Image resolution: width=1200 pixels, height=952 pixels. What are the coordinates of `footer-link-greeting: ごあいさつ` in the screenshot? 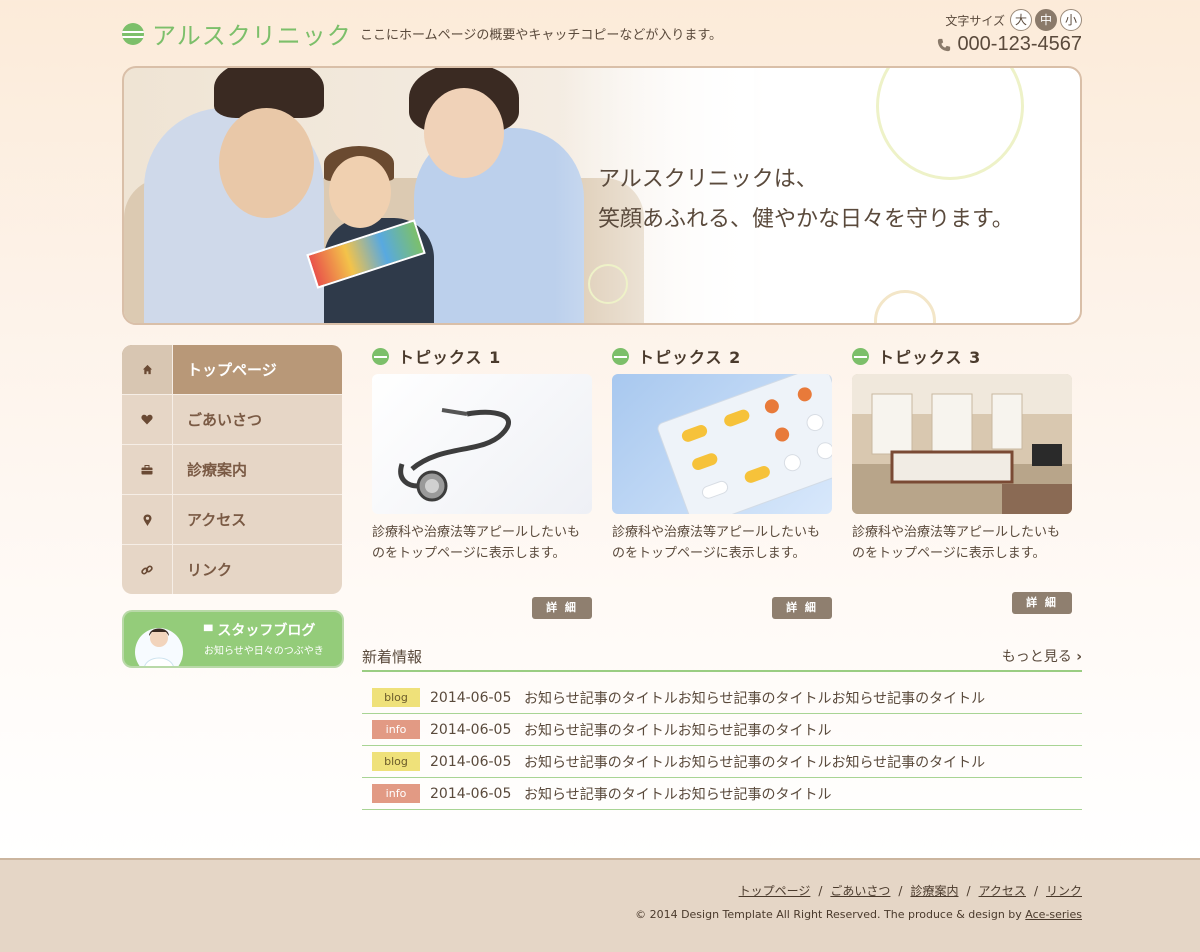 It's located at (860, 891).